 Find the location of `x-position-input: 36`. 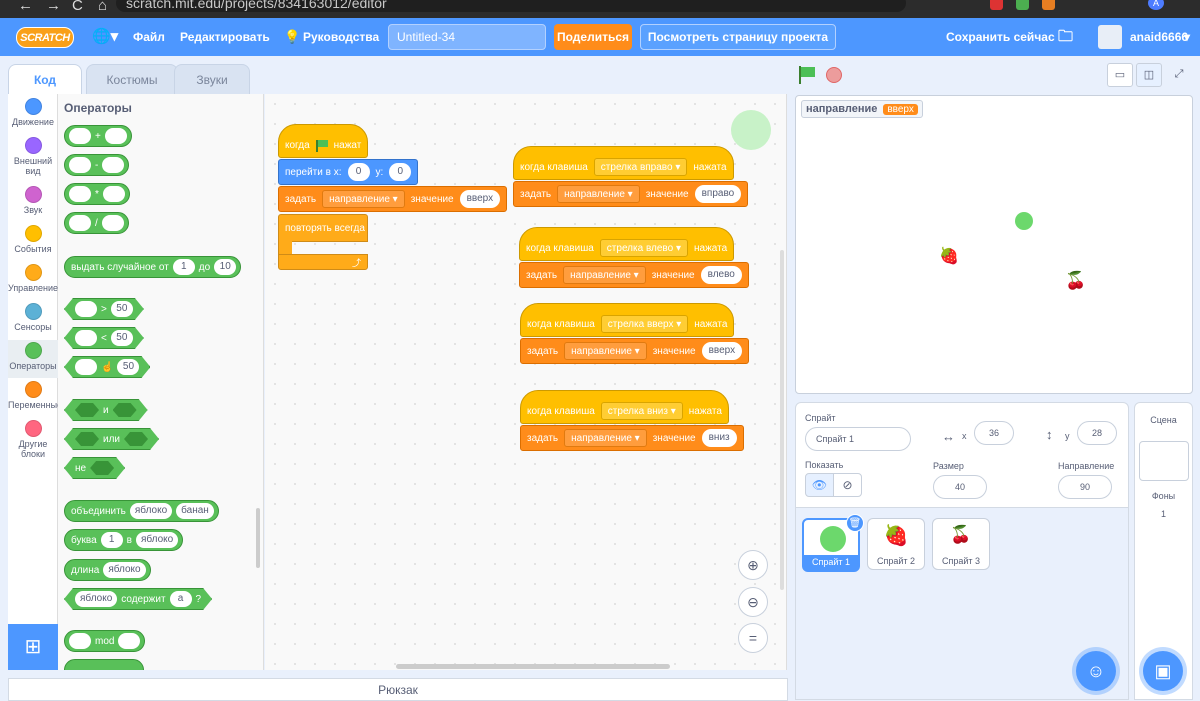

x-position-input: 36 is located at coordinates (994, 433).